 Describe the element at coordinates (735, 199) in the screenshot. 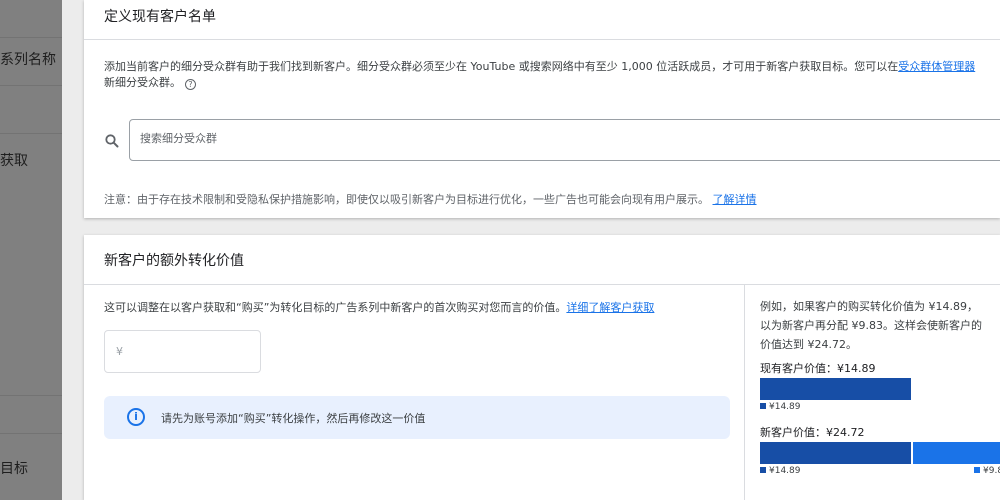

I see `learn-more-link: 了解详情` at that location.